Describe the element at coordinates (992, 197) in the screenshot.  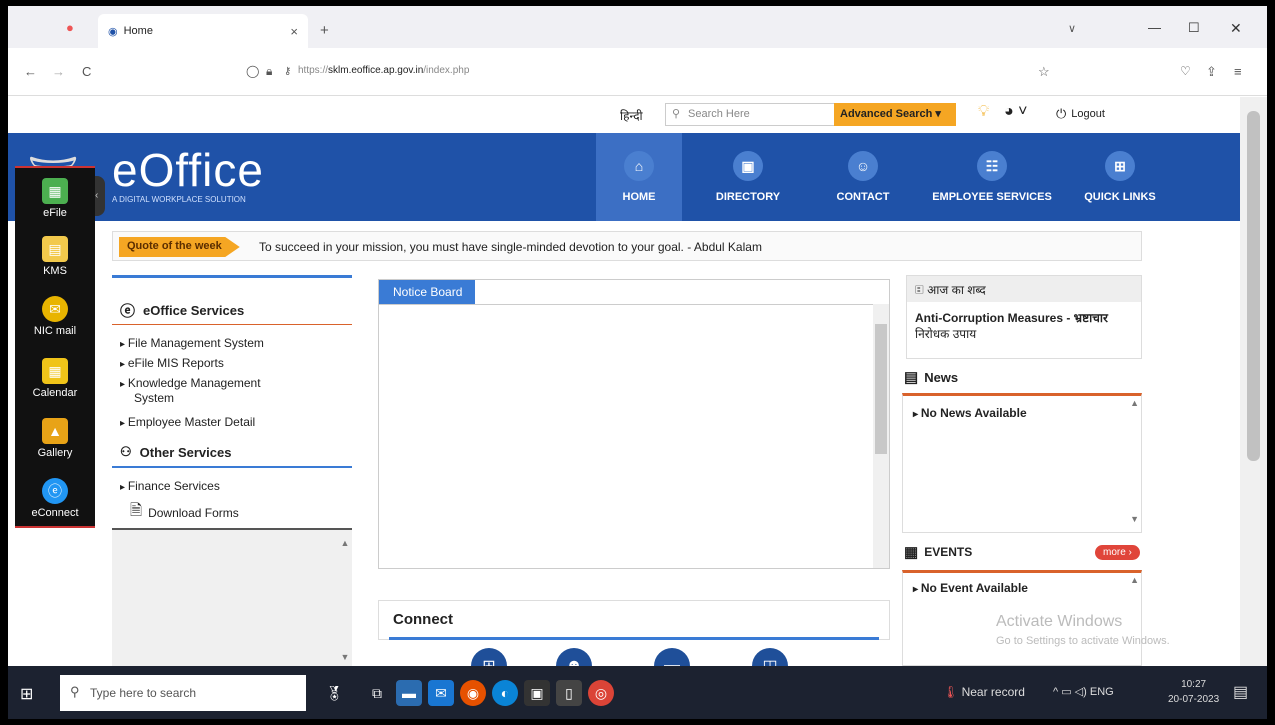
I see `nav-employee-services-label: EMPLOYEE SERVICES` at that location.